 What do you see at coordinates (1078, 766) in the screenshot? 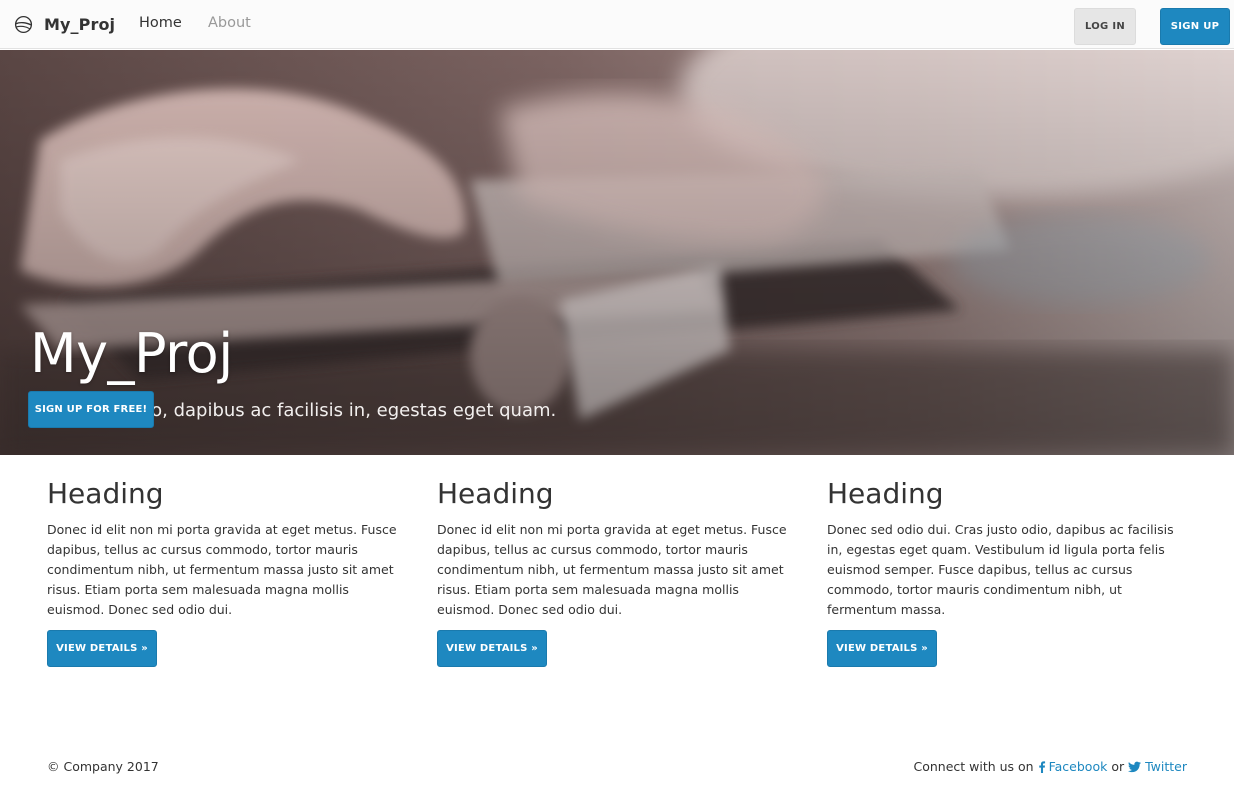
I see `facebook-label: Facebook` at bounding box center [1078, 766].